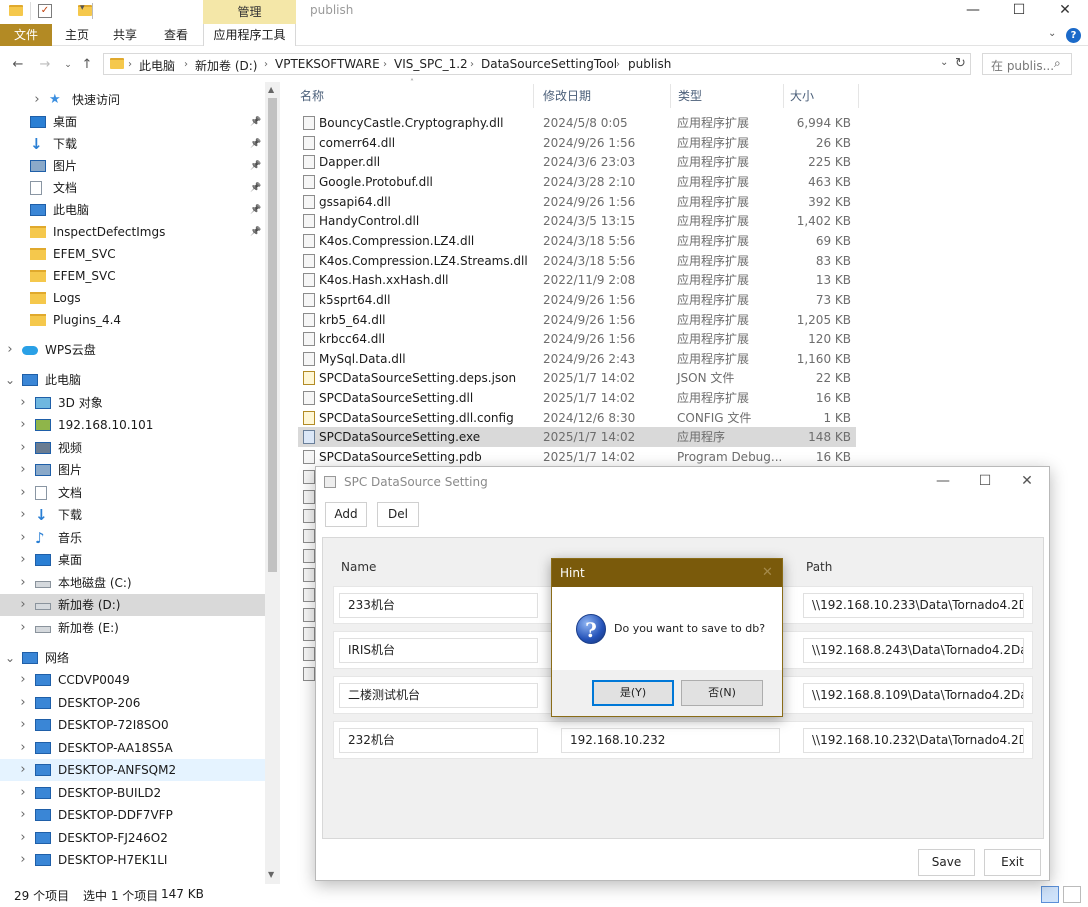 The width and height of the screenshot is (1088, 907). Describe the element at coordinates (577, 202) in the screenshot. I see `file-row: gssapi64.dll 2024/9/26 1:56 应用程序扩展 392 KB` at that location.